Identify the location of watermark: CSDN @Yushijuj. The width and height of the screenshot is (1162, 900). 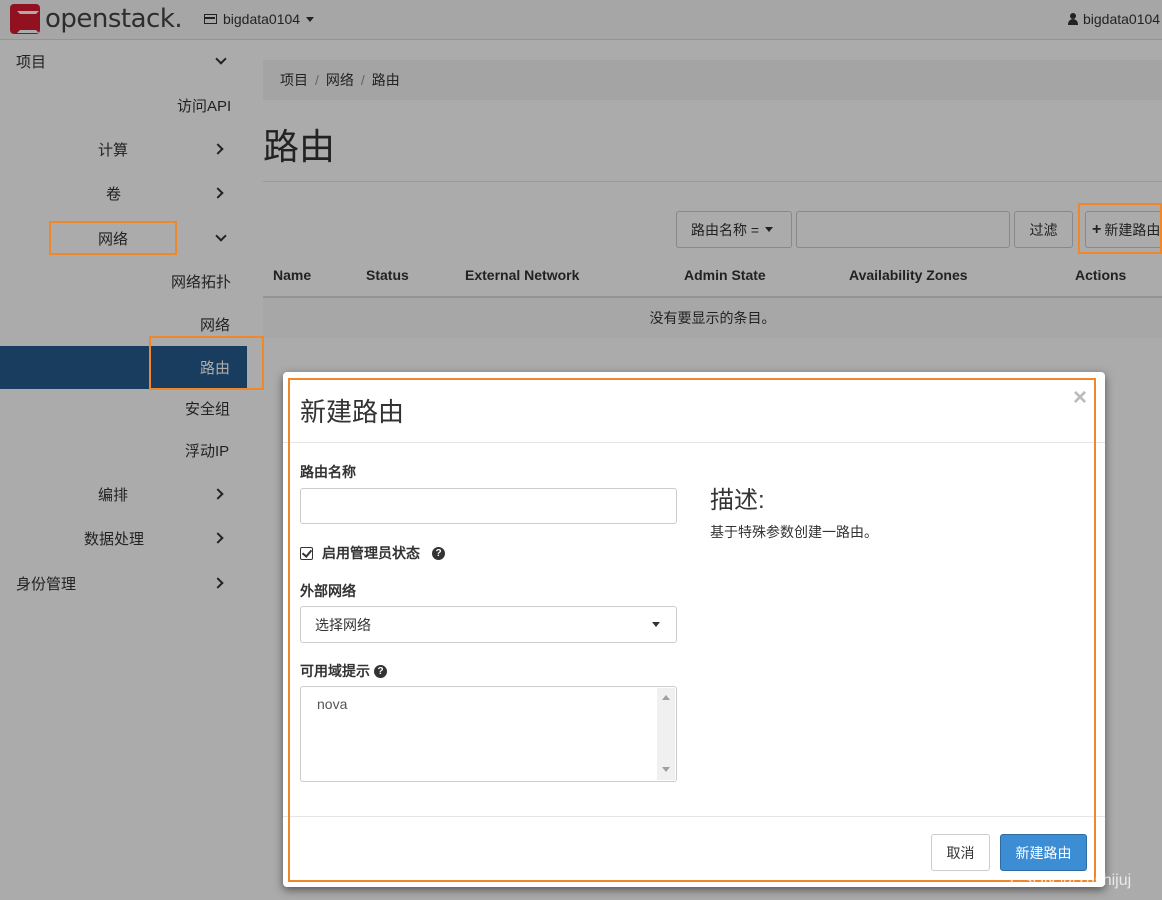
(1071, 880).